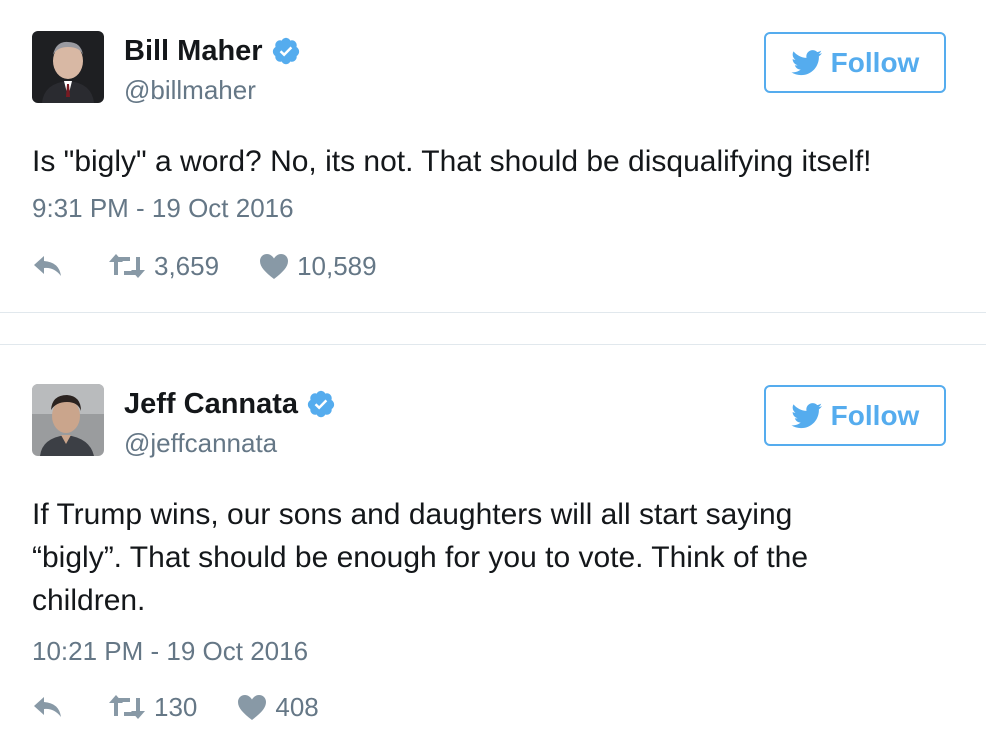  What do you see at coordinates (170, 651) in the screenshot?
I see `tweet-timestamp: 10:21 PM - 19 Oct 2016` at bounding box center [170, 651].